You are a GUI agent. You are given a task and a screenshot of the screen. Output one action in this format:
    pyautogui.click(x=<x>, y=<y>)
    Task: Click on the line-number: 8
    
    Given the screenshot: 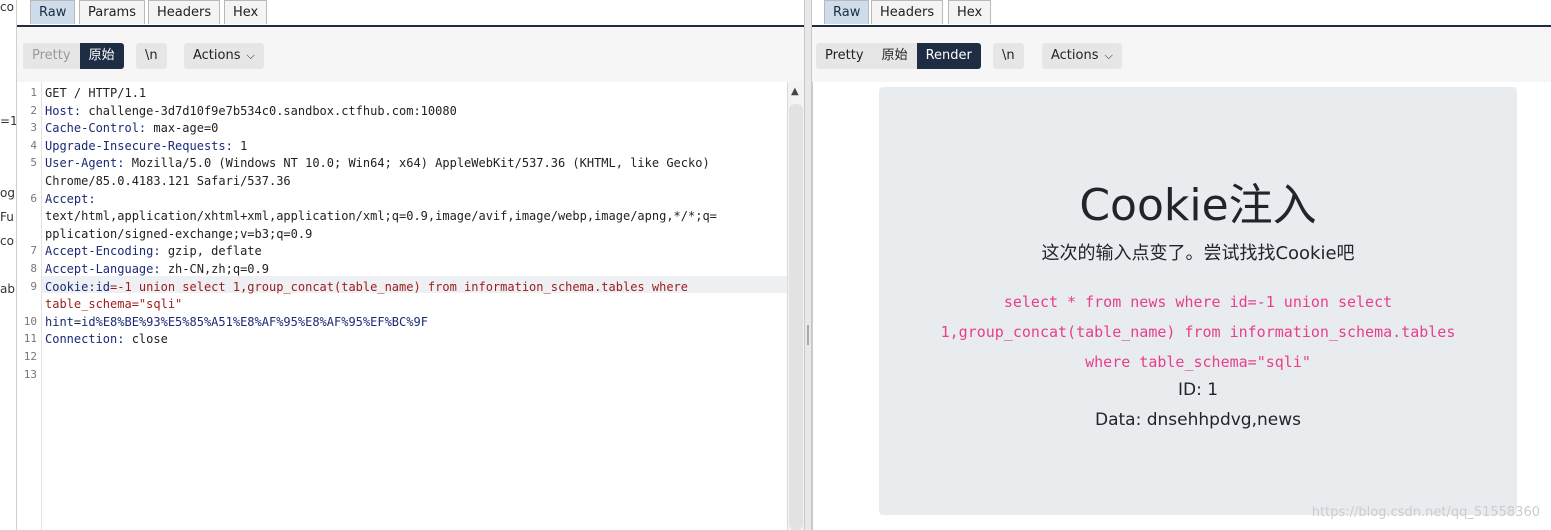 What is the action you would take?
    pyautogui.click(x=33, y=268)
    